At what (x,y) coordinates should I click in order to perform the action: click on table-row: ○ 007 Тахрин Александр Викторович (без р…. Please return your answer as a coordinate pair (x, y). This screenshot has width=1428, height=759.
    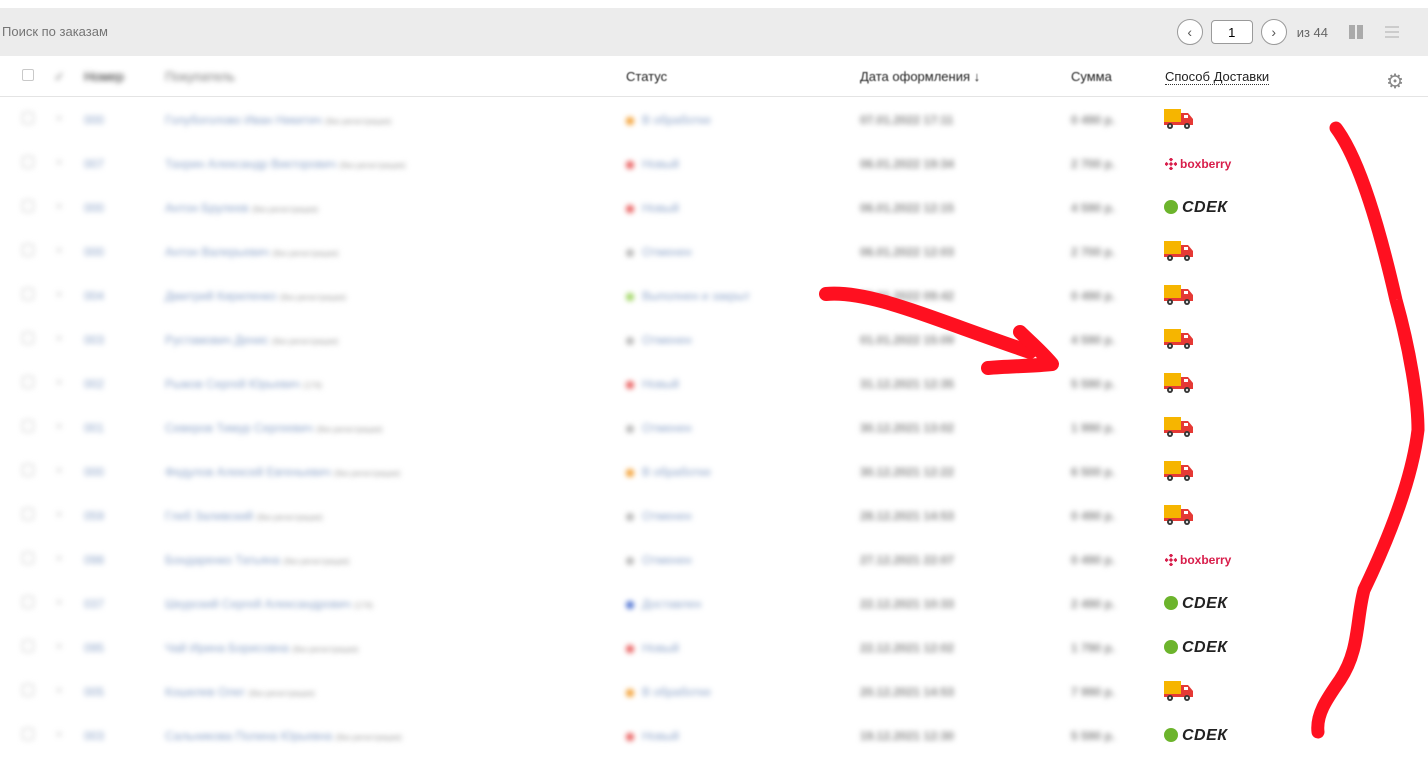
    Looking at the image, I should click on (714, 164).